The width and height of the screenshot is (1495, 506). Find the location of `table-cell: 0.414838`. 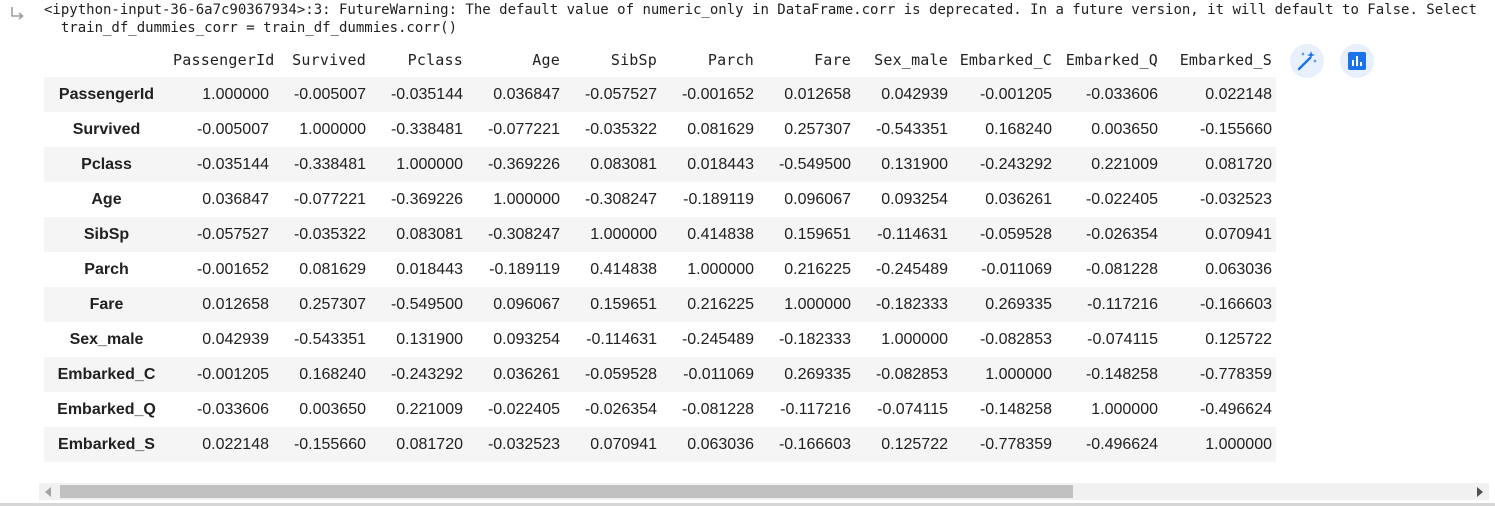

table-cell: 0.414838 is located at coordinates (623, 269).